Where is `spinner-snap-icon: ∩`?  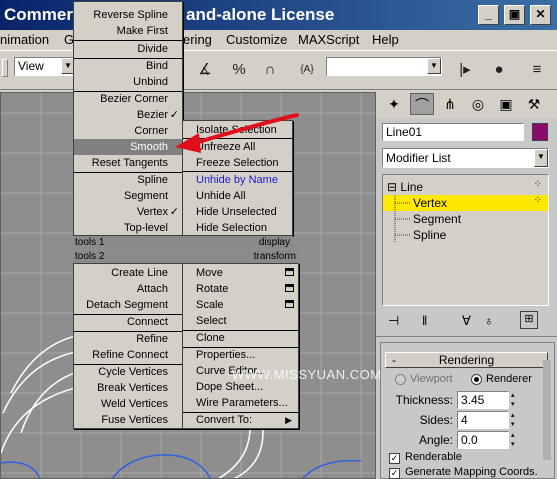
spinner-snap-icon: ∩ is located at coordinates (270, 70).